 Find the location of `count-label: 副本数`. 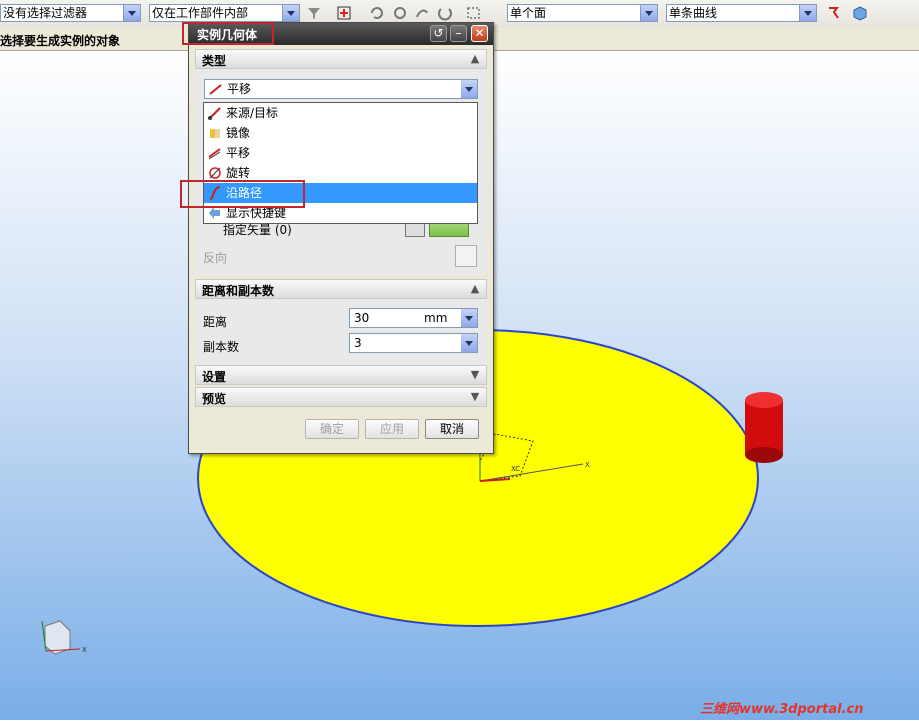

count-label: 副本数 is located at coordinates (221, 347).